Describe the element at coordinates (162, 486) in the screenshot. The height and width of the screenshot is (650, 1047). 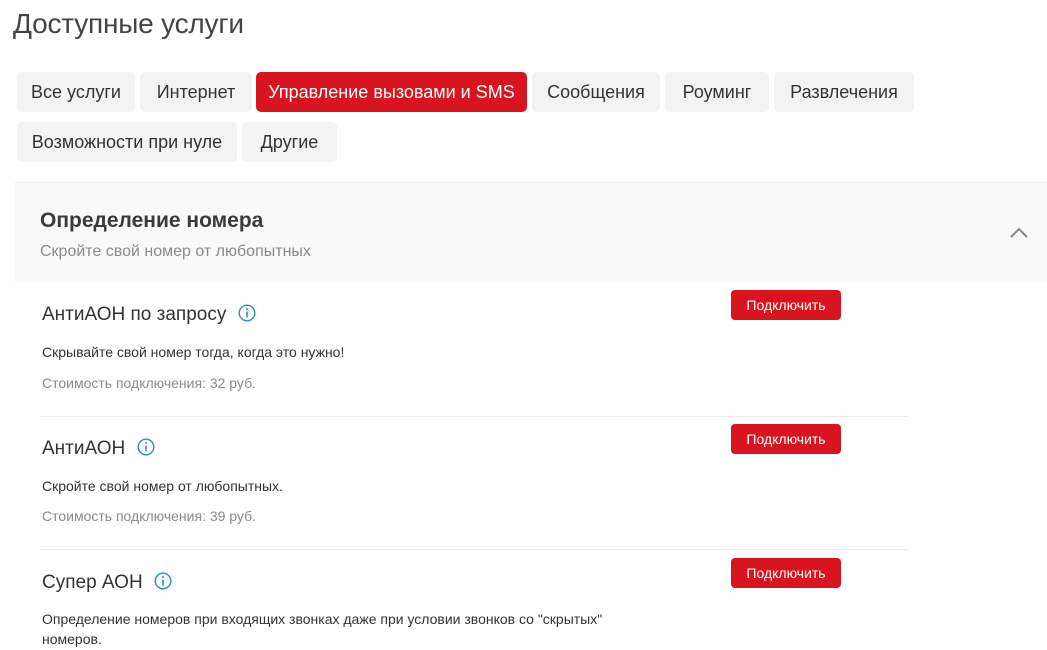
I see `service-description: Скройте свой номер от любопытных.` at that location.